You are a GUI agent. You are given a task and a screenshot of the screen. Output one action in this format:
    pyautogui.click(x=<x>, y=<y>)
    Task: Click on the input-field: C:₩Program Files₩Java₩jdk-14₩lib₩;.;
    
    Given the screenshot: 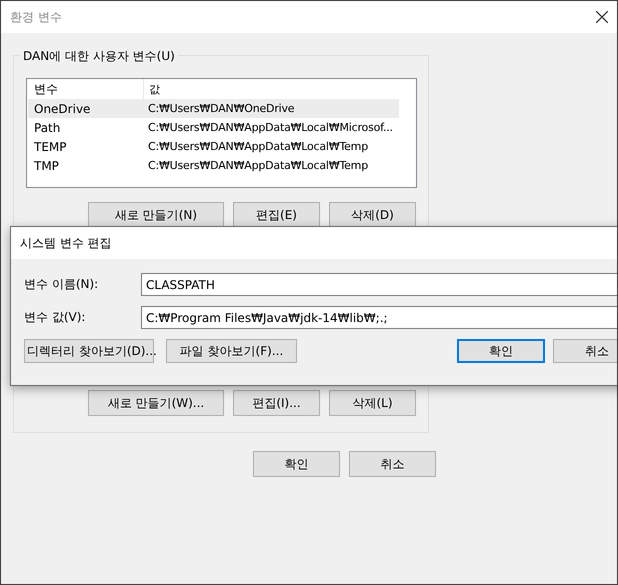 What is the action you would take?
    pyautogui.click(x=379, y=317)
    